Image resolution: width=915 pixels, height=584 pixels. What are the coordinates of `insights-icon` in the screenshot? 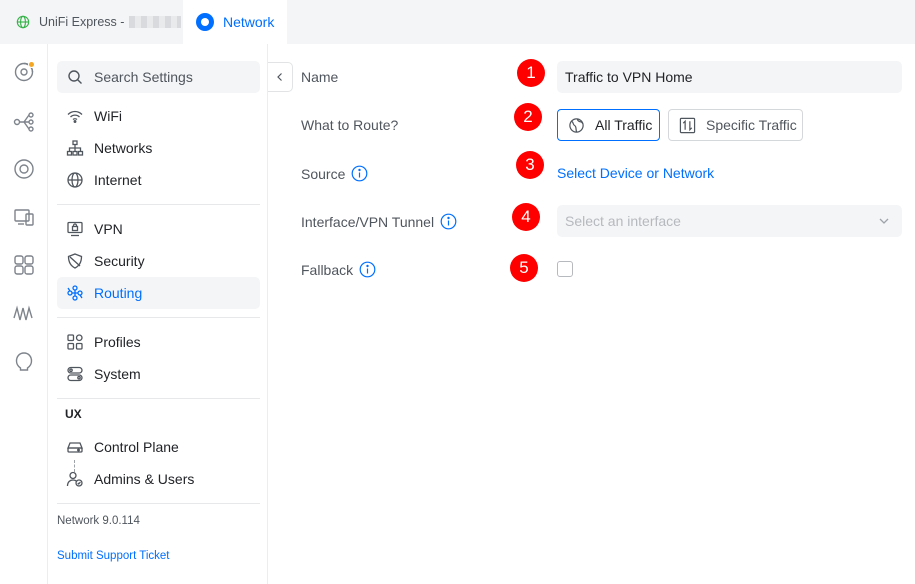 It's located at (24, 314).